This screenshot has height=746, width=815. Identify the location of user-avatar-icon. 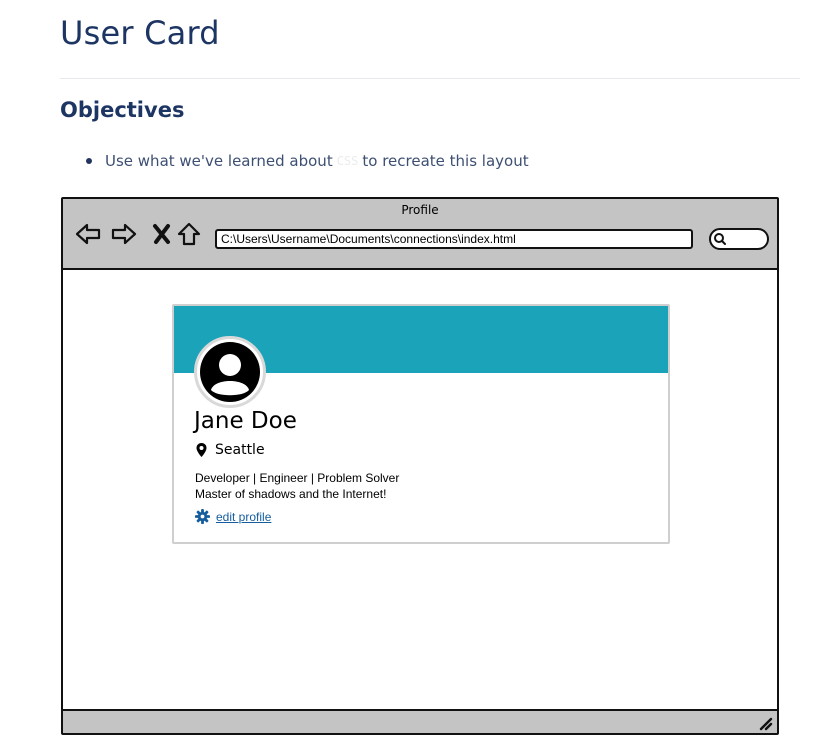
(230, 372).